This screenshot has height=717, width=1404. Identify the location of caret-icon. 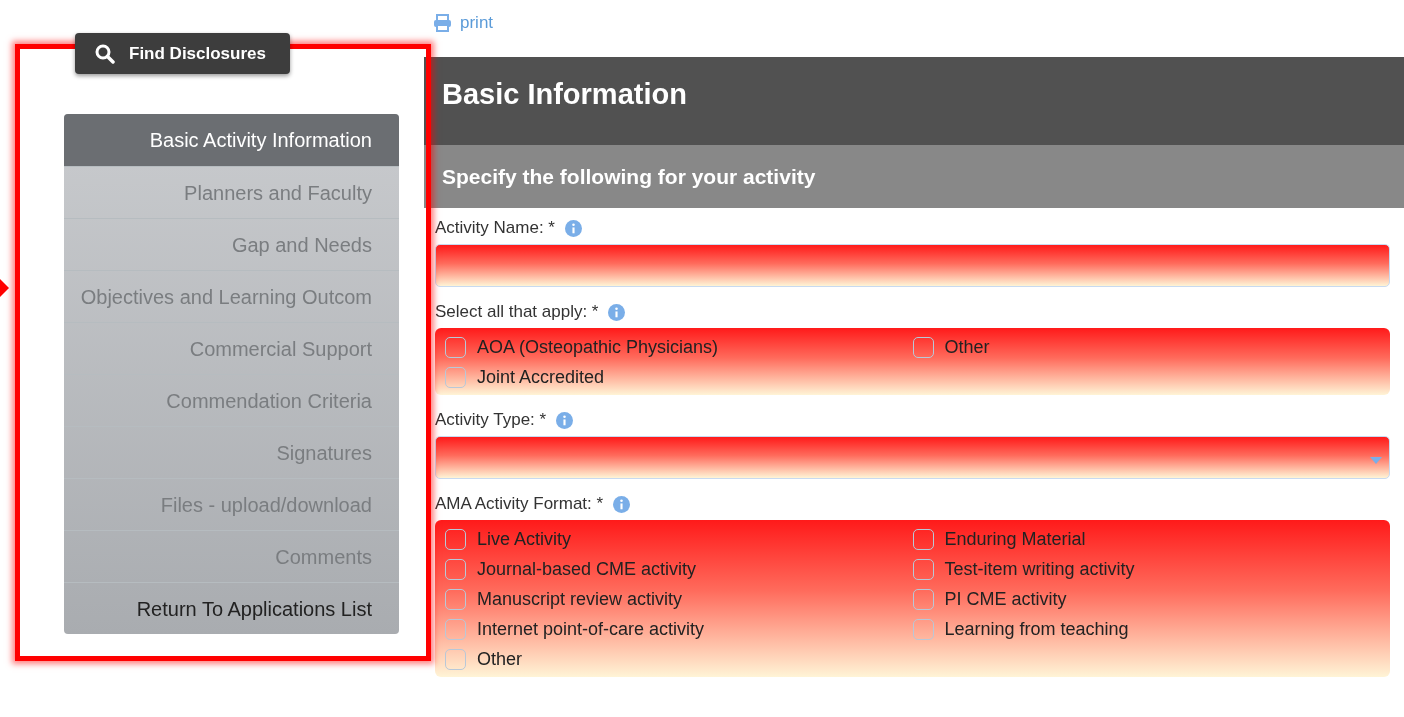
(1376, 460).